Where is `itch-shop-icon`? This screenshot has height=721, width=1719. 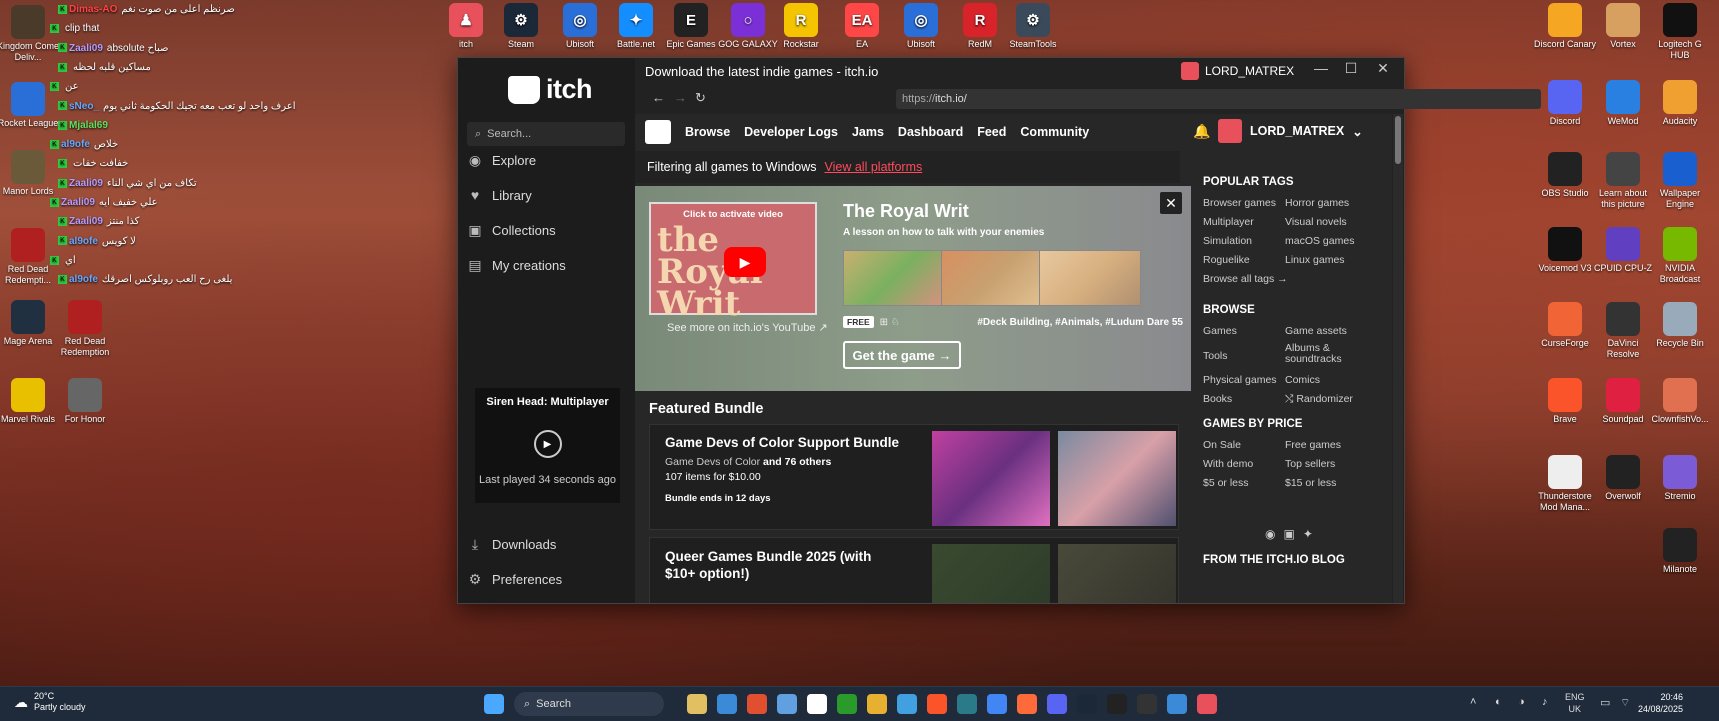
itch-shop-icon is located at coordinates (658, 132).